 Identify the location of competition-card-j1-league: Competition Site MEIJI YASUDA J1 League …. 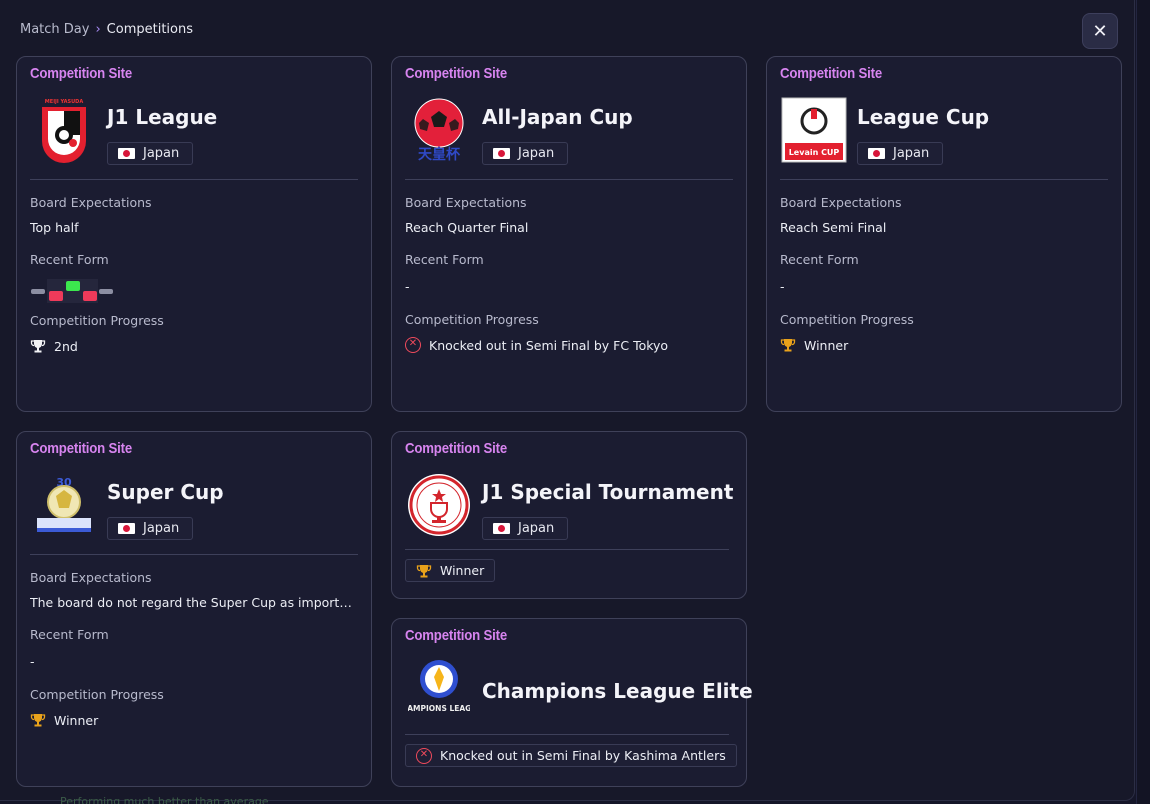
(194, 234).